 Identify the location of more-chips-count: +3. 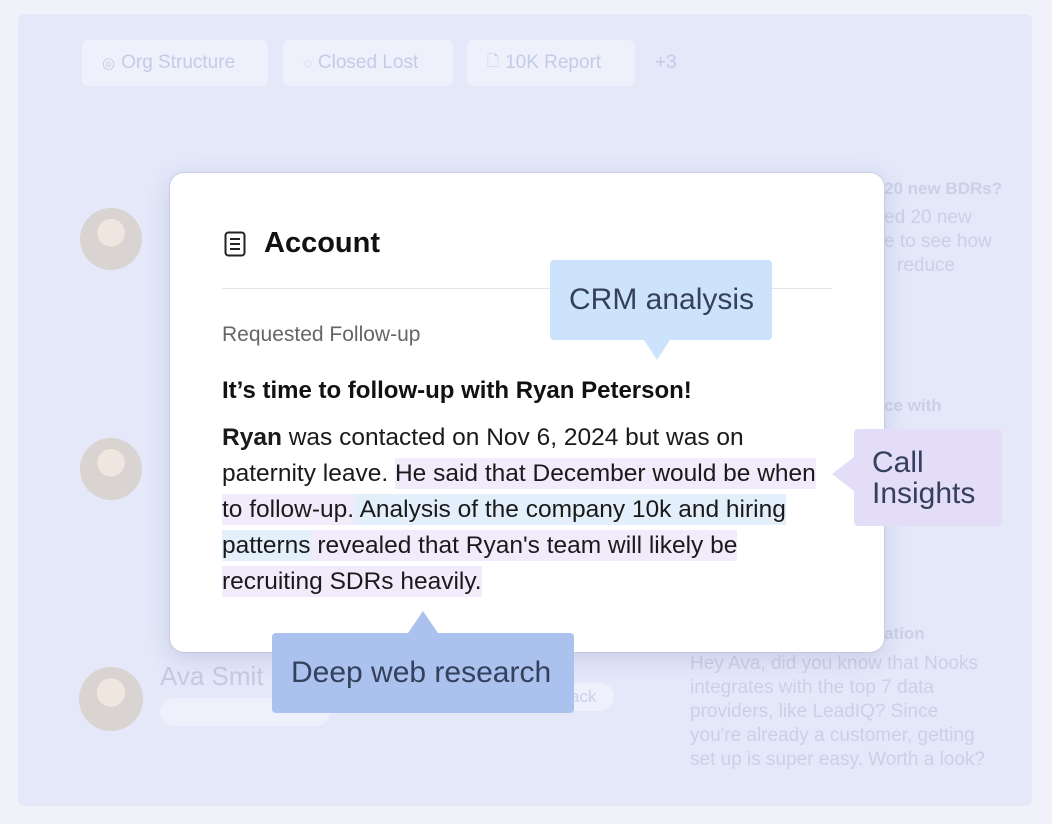
(666, 63).